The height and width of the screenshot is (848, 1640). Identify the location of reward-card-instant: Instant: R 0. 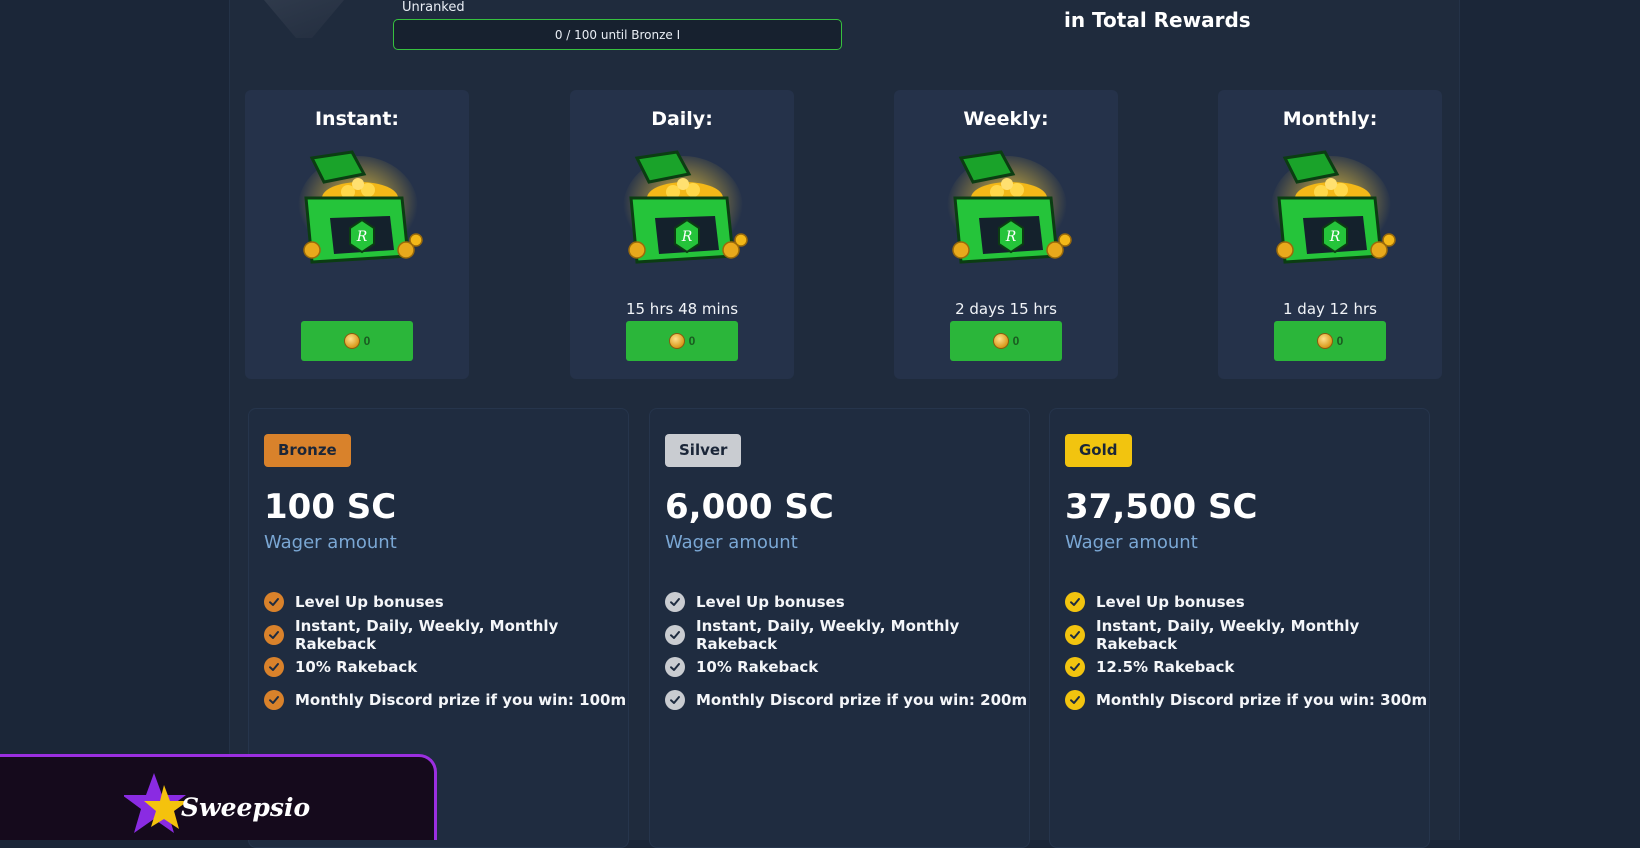
(357, 234).